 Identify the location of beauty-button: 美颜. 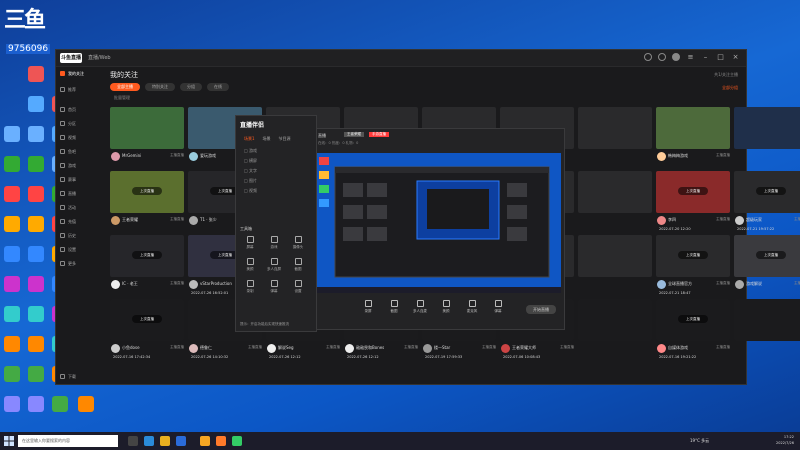
(446, 311).